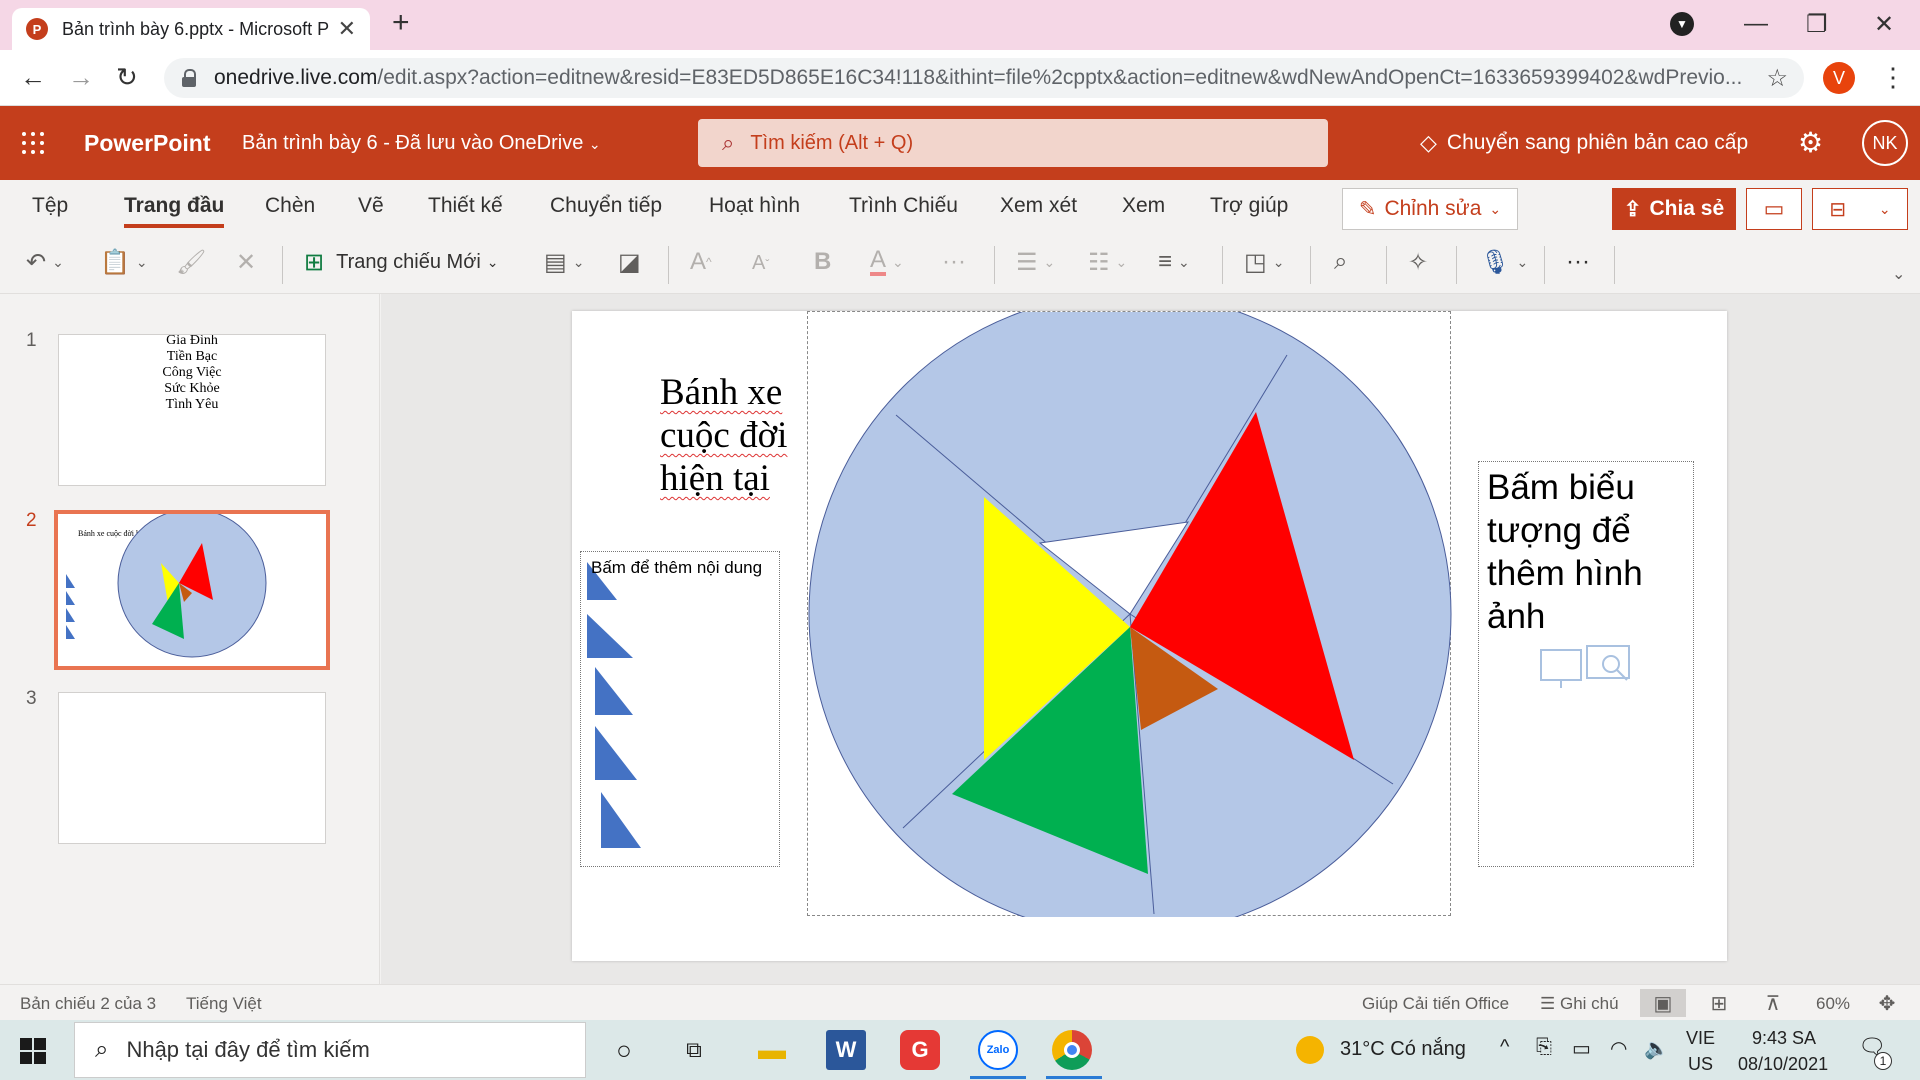  Describe the element at coordinates (191, 29) in the screenshot. I see `browser-tab: P Bản trình bày 6.pptx - Microsoft P ✕` at that location.